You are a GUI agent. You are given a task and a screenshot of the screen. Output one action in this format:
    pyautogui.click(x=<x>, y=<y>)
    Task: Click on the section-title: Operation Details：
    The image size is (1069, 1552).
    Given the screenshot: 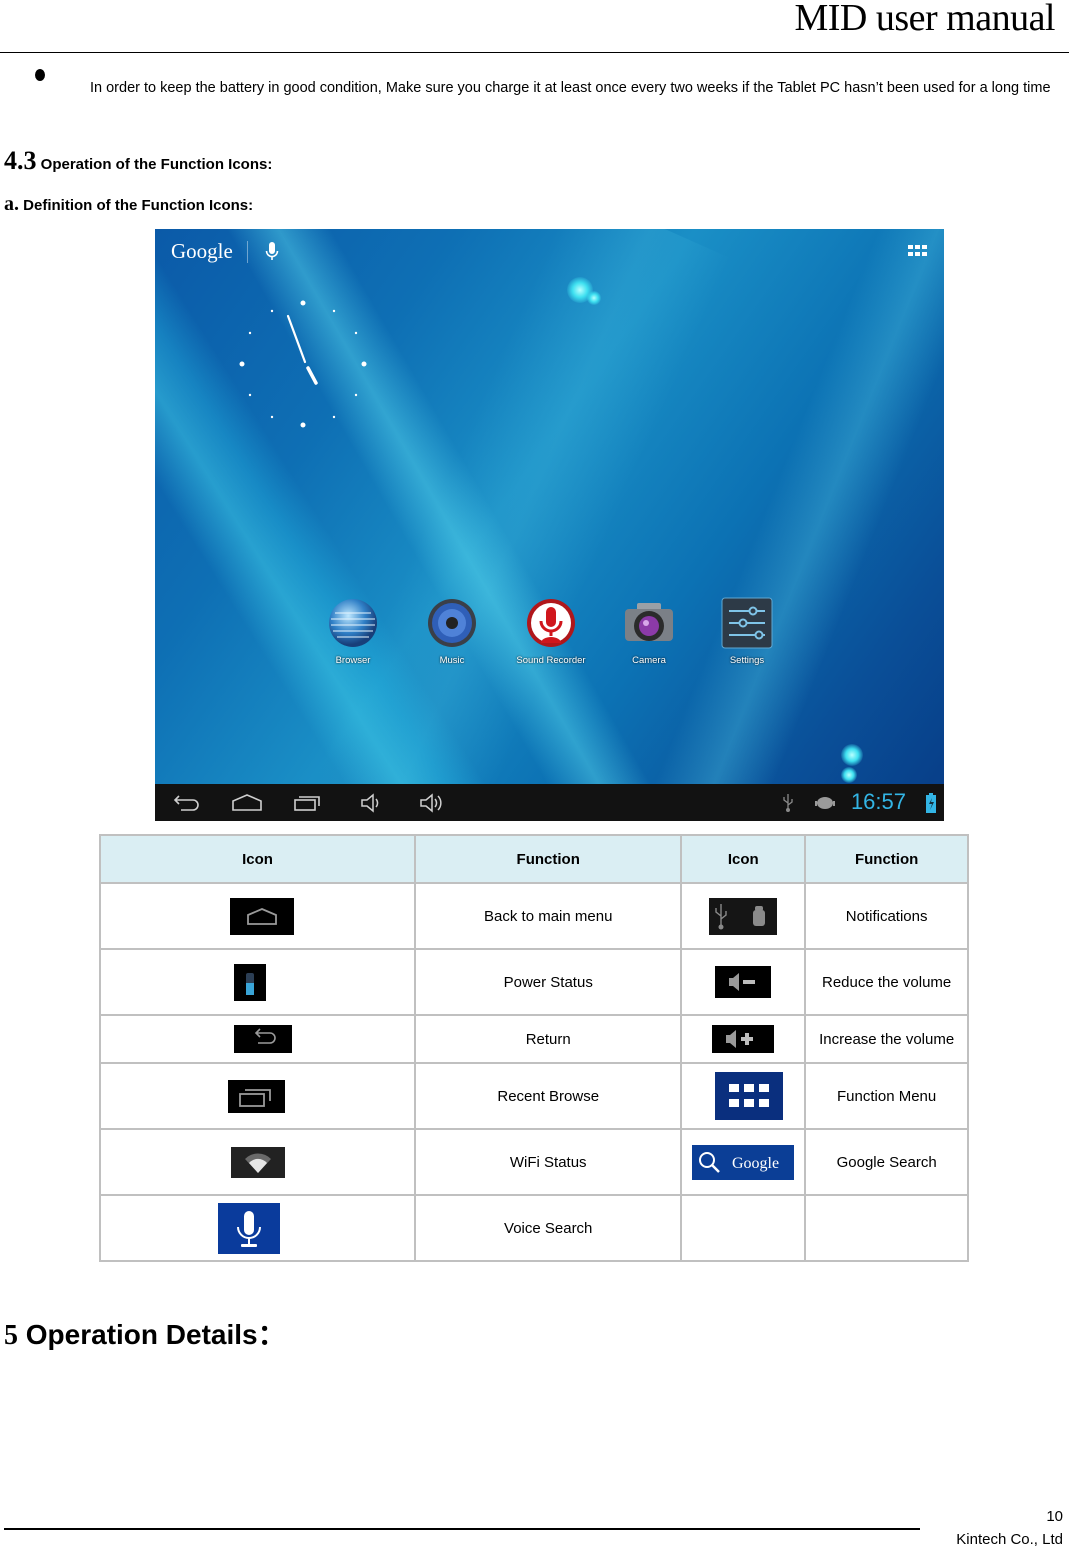 What is the action you would take?
    pyautogui.click(x=155, y=1334)
    